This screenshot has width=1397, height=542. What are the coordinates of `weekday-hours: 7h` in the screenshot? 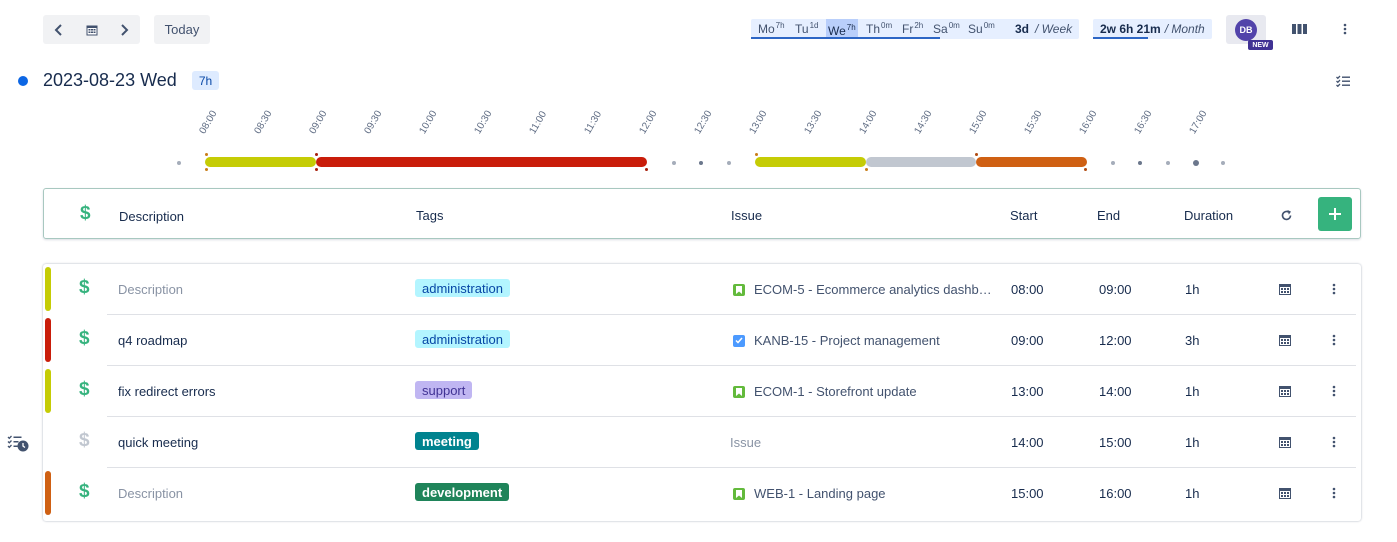 It's located at (851, 27).